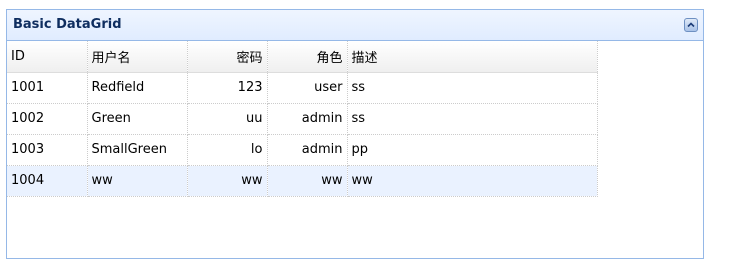  I want to click on cell-password: 123, so click(227, 88).